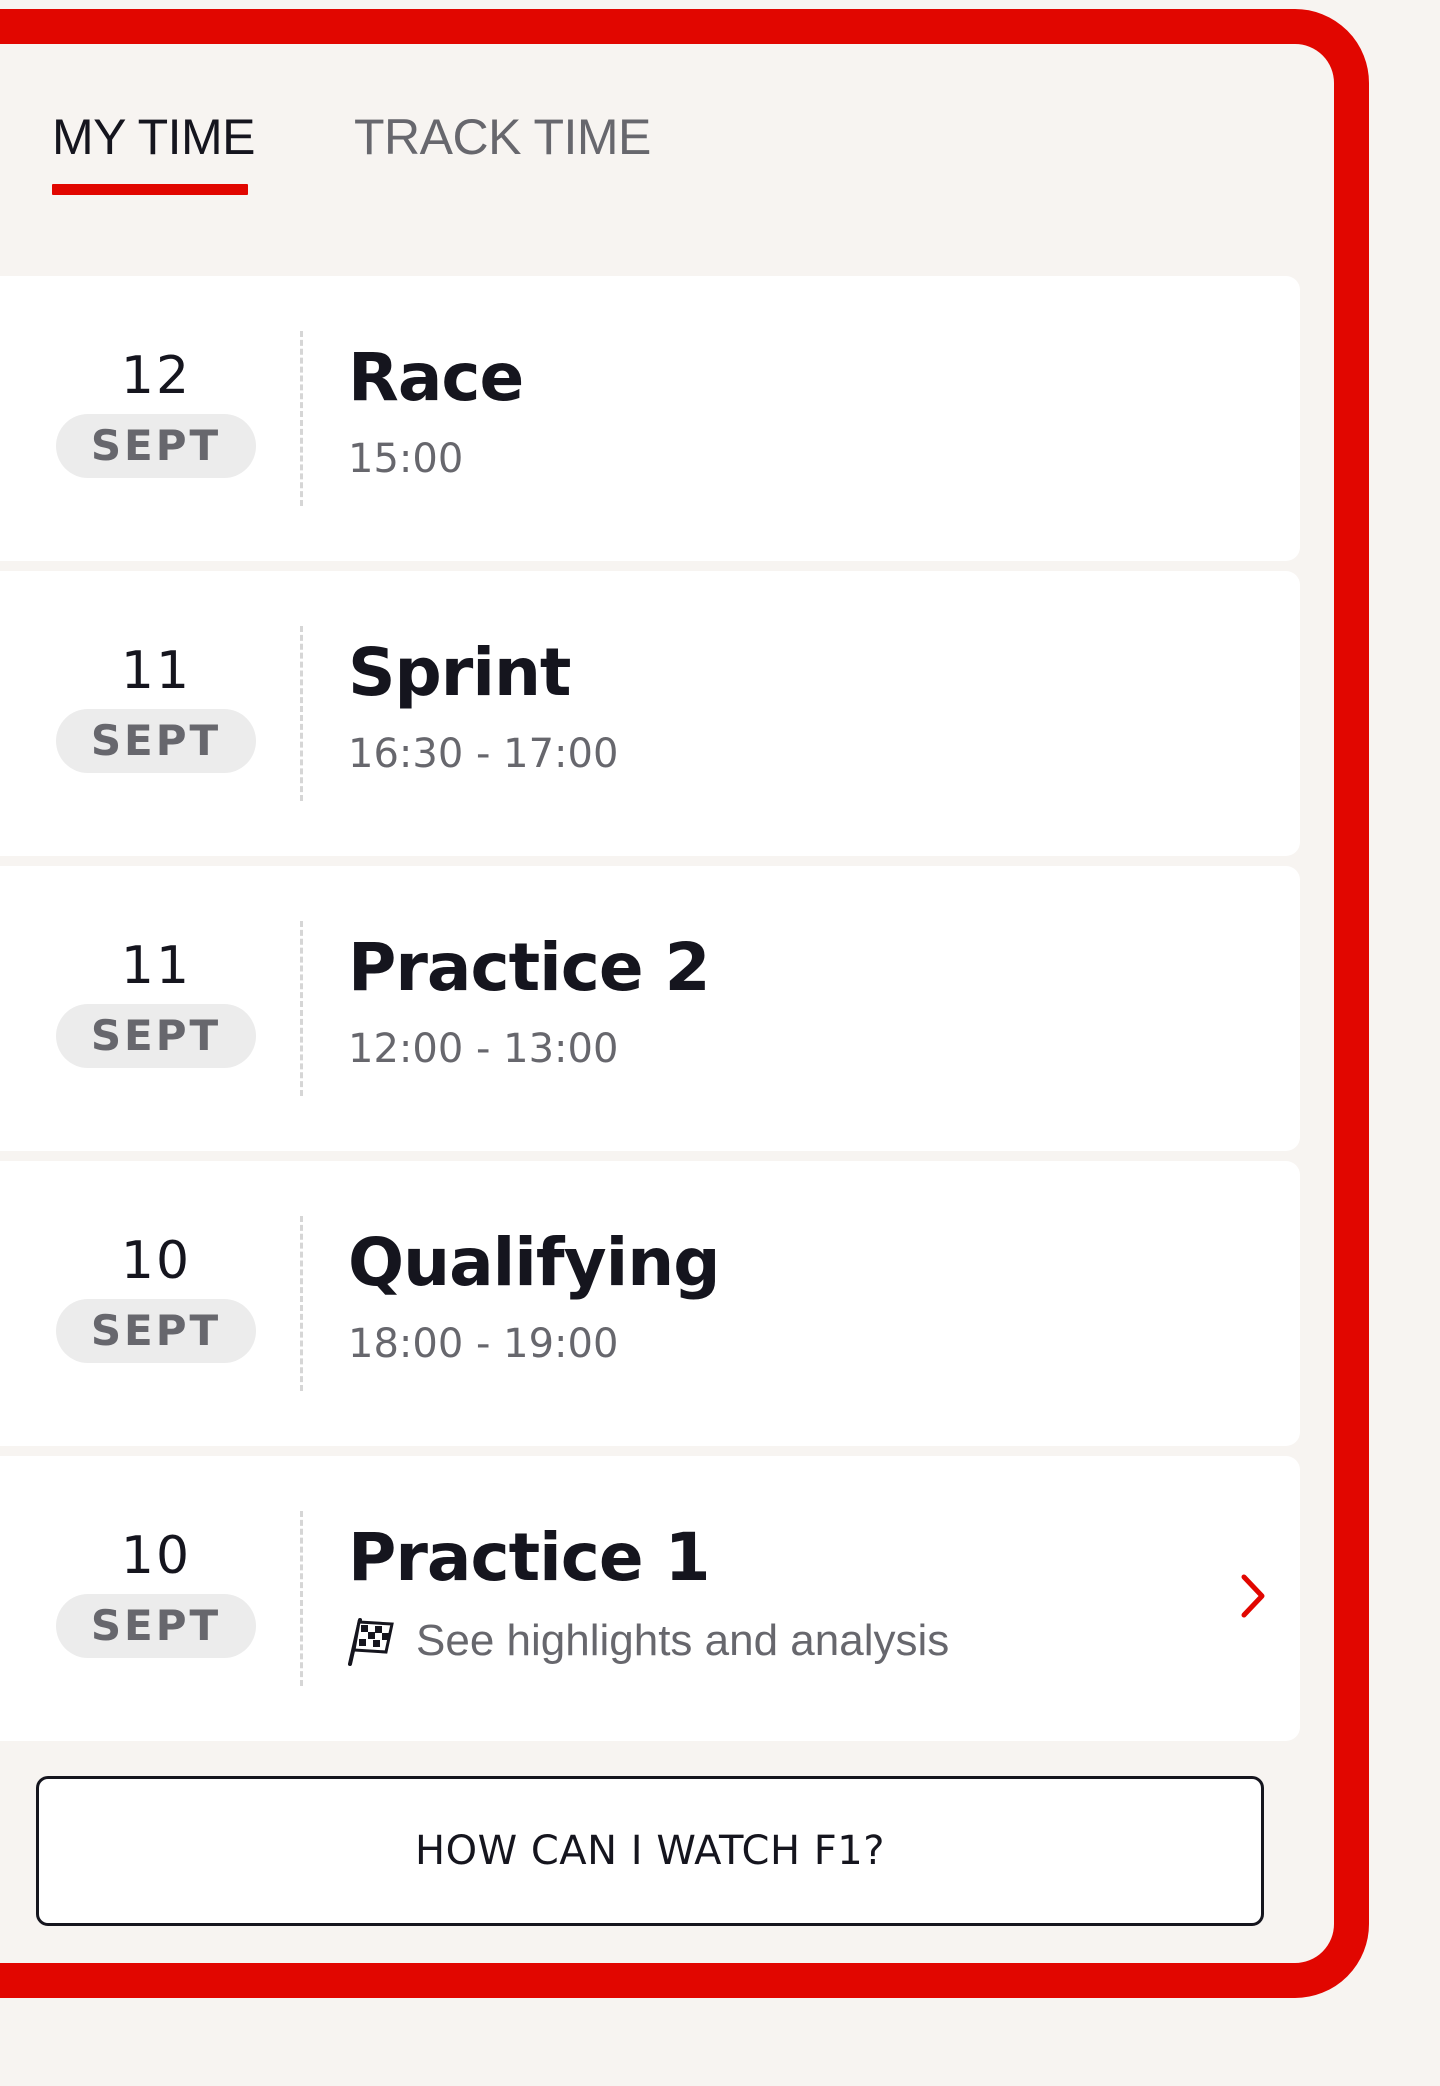 Image resolution: width=1440 pixels, height=2086 pixels. Describe the element at coordinates (650, 1851) in the screenshot. I see `how-to-watch-button: HOW CAN I WATCH F1?` at that location.